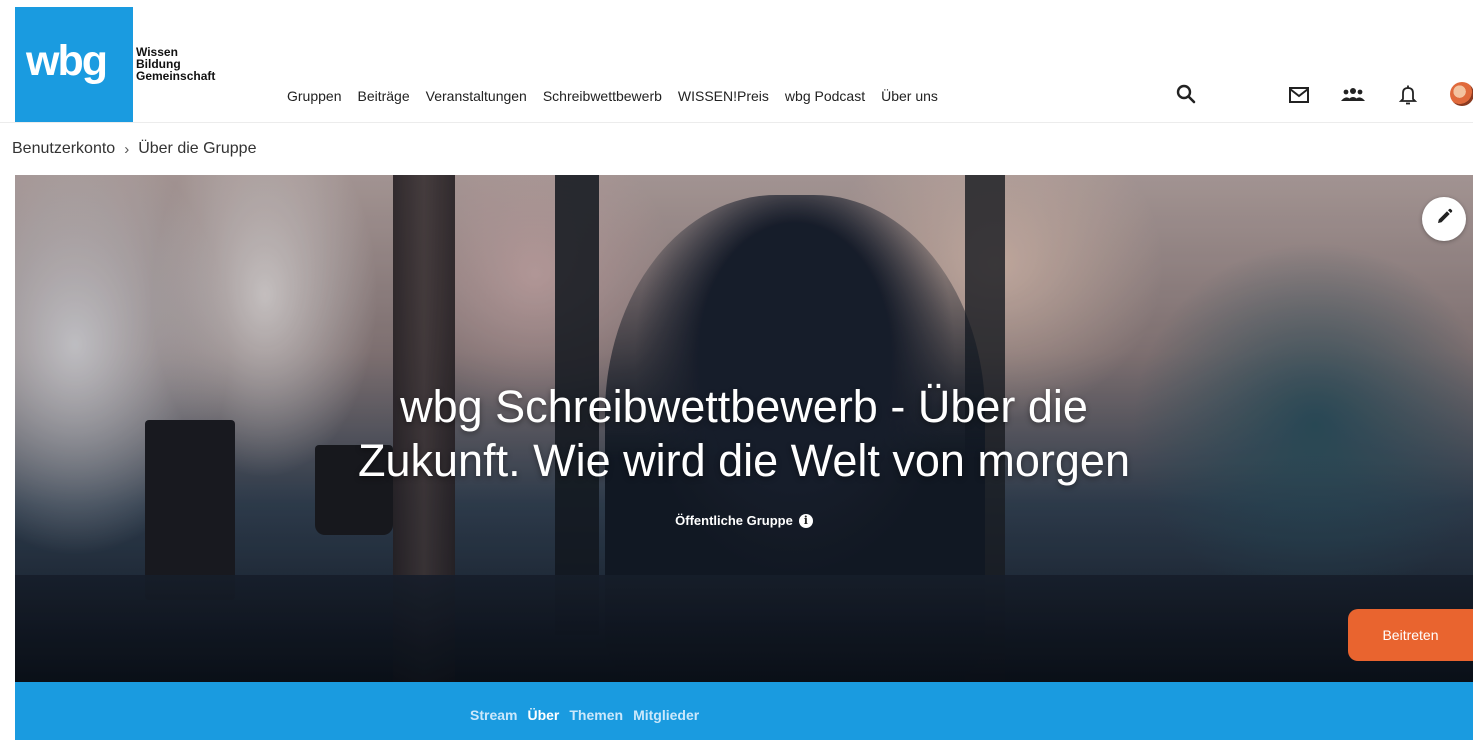 The image size is (1473, 740). I want to click on logo: wbg, so click(74, 64).